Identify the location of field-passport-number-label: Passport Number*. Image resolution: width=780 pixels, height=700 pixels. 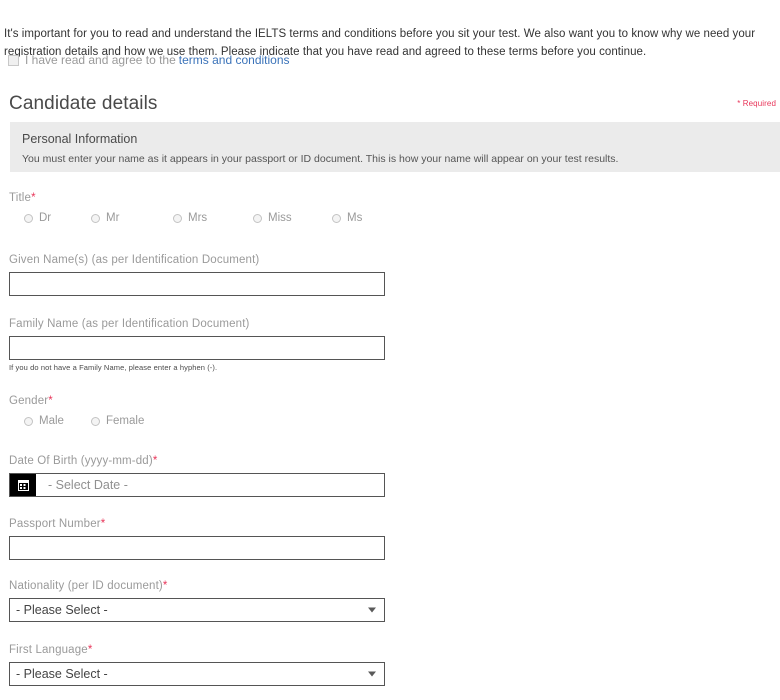
(57, 524).